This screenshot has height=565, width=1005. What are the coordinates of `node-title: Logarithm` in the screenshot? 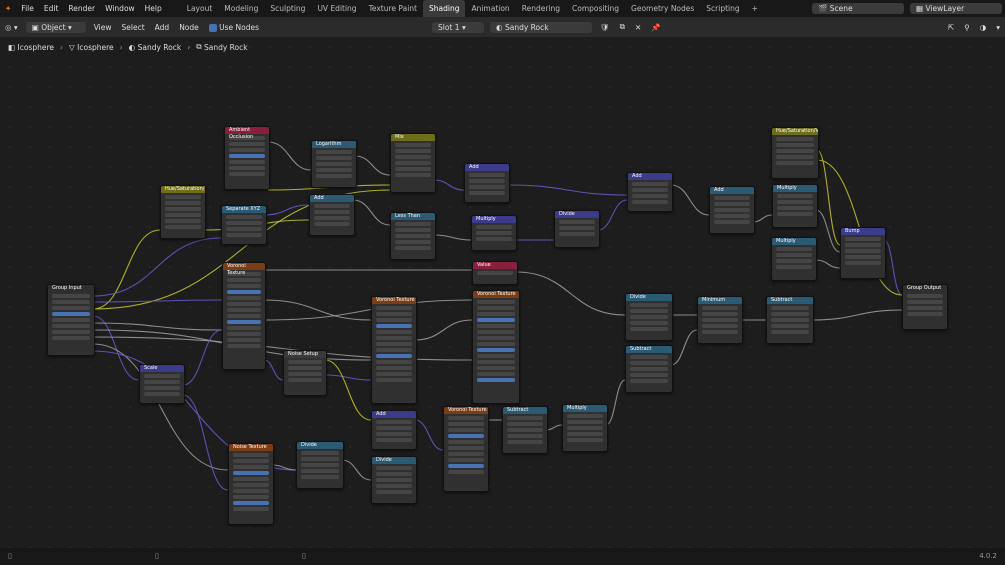 It's located at (334, 144).